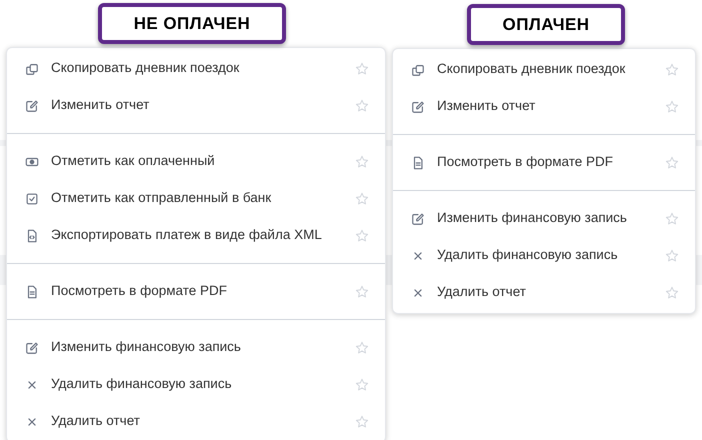 The image size is (702, 440). What do you see at coordinates (198, 161) in the screenshot?
I see `menu-item: Отметить как оплаченный` at bounding box center [198, 161].